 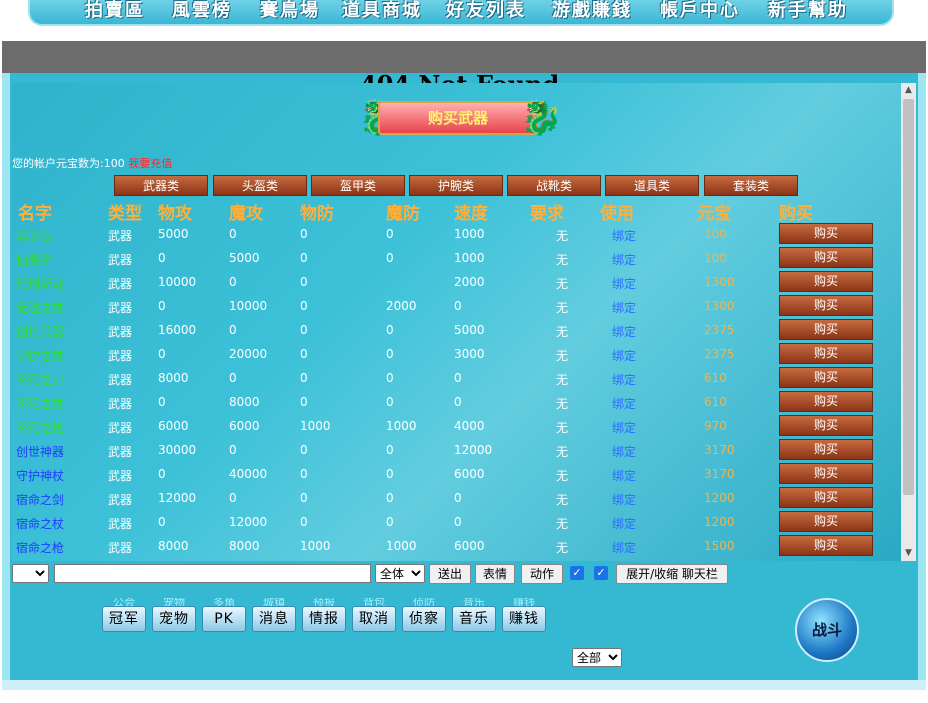 What do you see at coordinates (40, 403) in the screenshot?
I see `cell-name: 不死之杖` at bounding box center [40, 403].